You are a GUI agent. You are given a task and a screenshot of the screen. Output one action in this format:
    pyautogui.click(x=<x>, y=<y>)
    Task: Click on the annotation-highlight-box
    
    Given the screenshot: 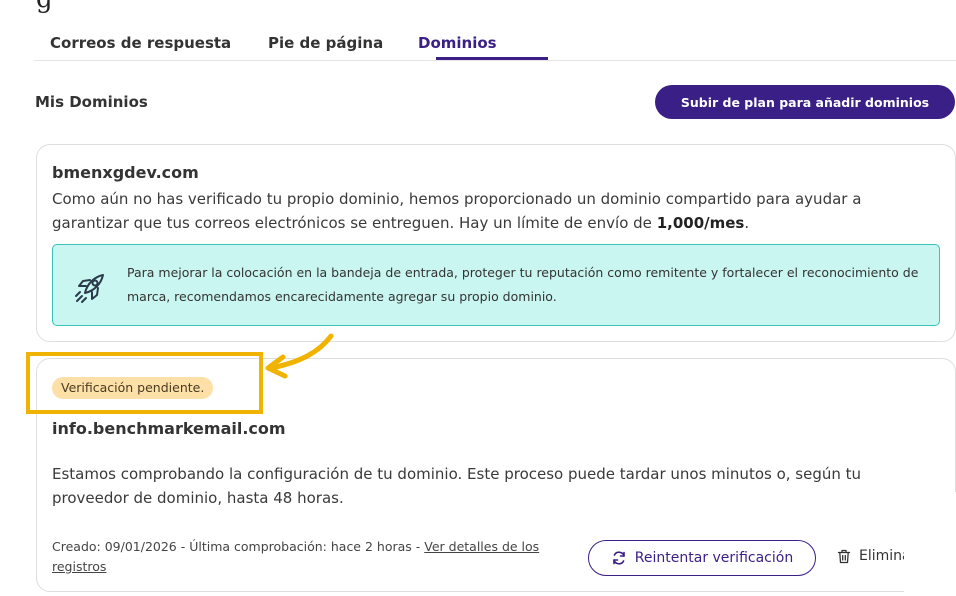 What is the action you would take?
    pyautogui.click(x=144, y=383)
    